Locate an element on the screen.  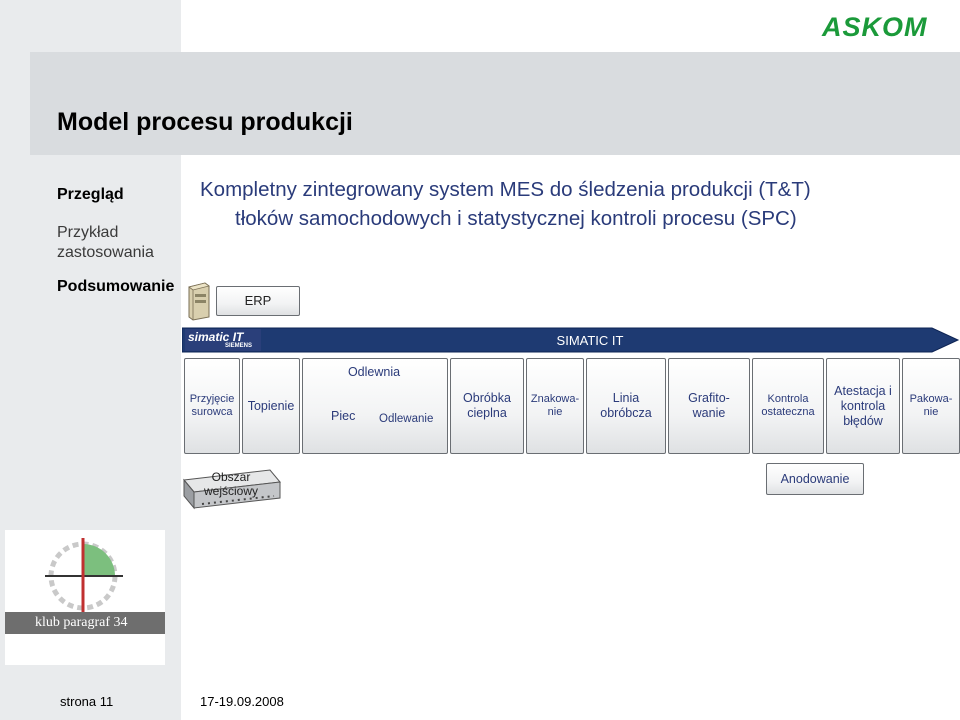
simatic-logo: simatic IT SIEMENS is located at coordinates (223, 340).